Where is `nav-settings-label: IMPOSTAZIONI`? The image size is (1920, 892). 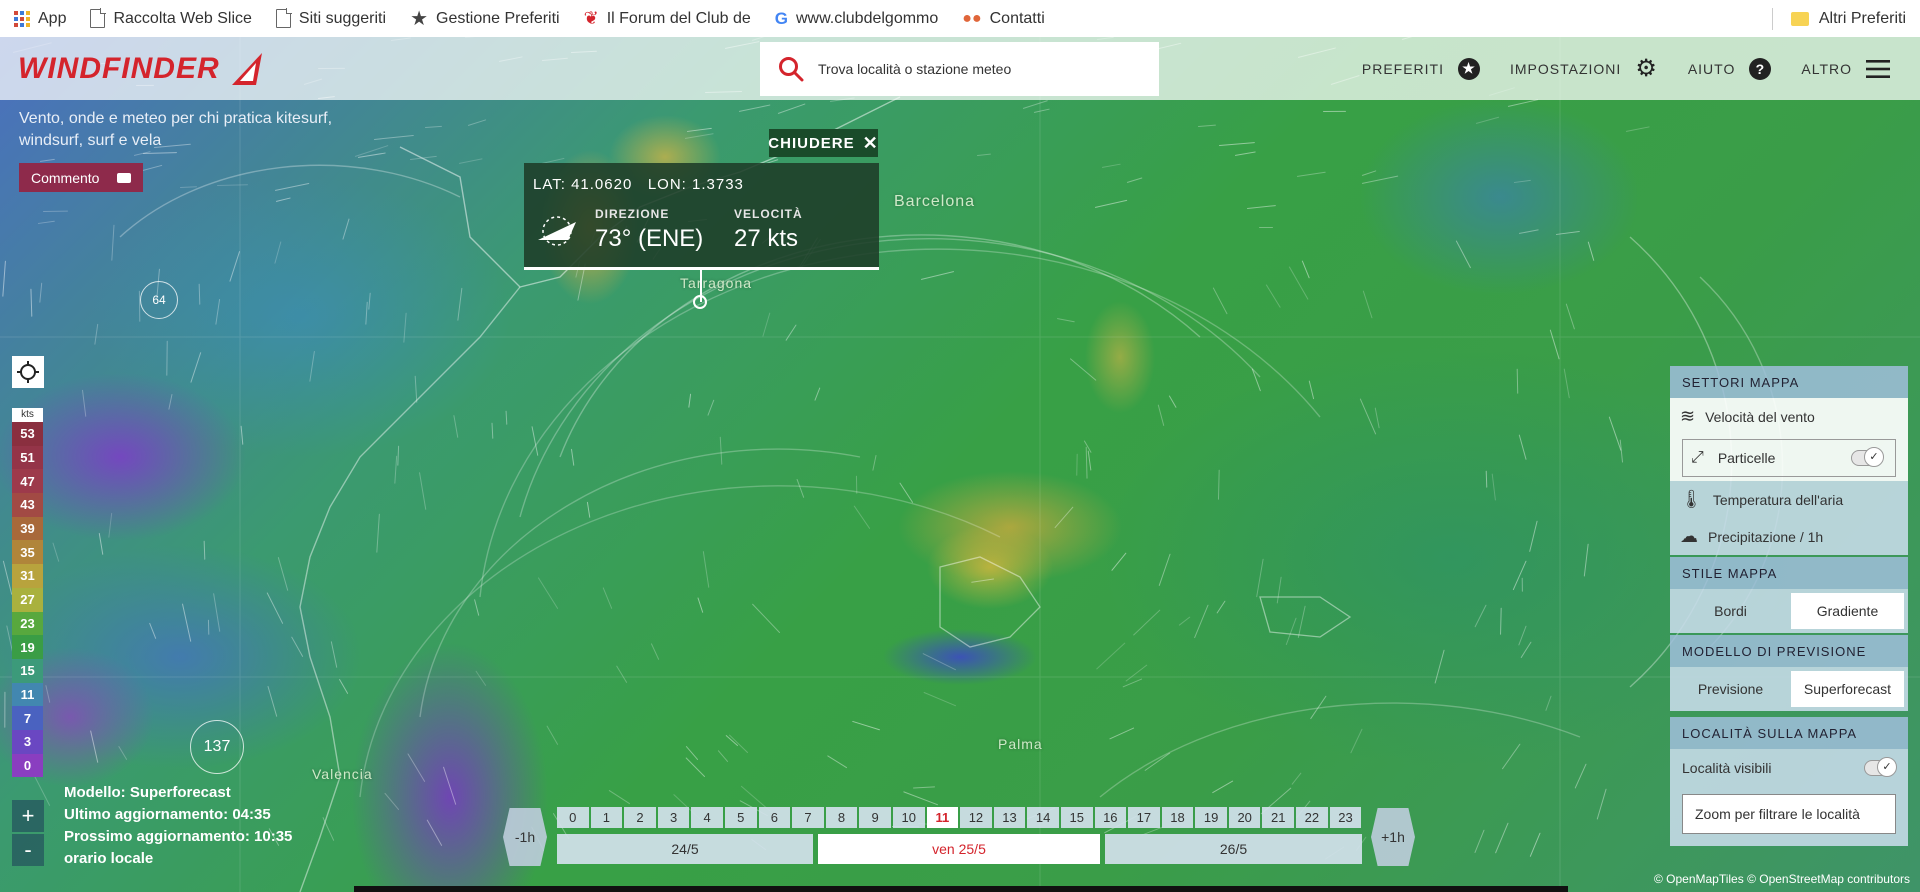 nav-settings-label: IMPOSTAZIONI is located at coordinates (1566, 68).